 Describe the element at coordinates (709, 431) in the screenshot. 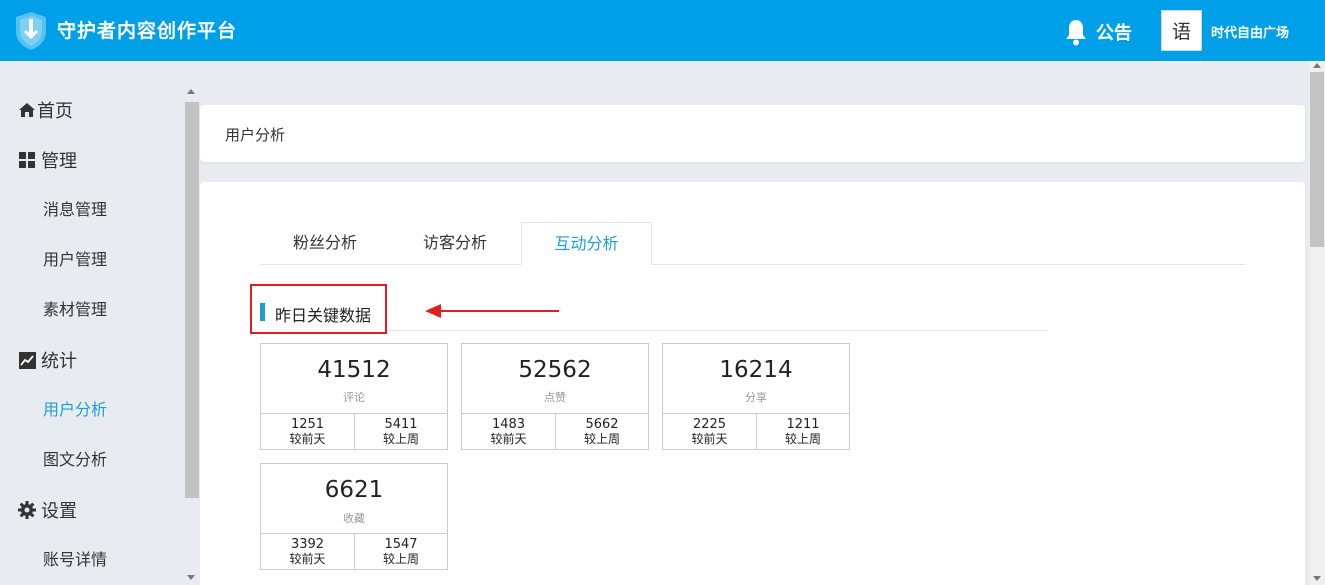

I see `stat-compare-day: 2225 较前天` at that location.